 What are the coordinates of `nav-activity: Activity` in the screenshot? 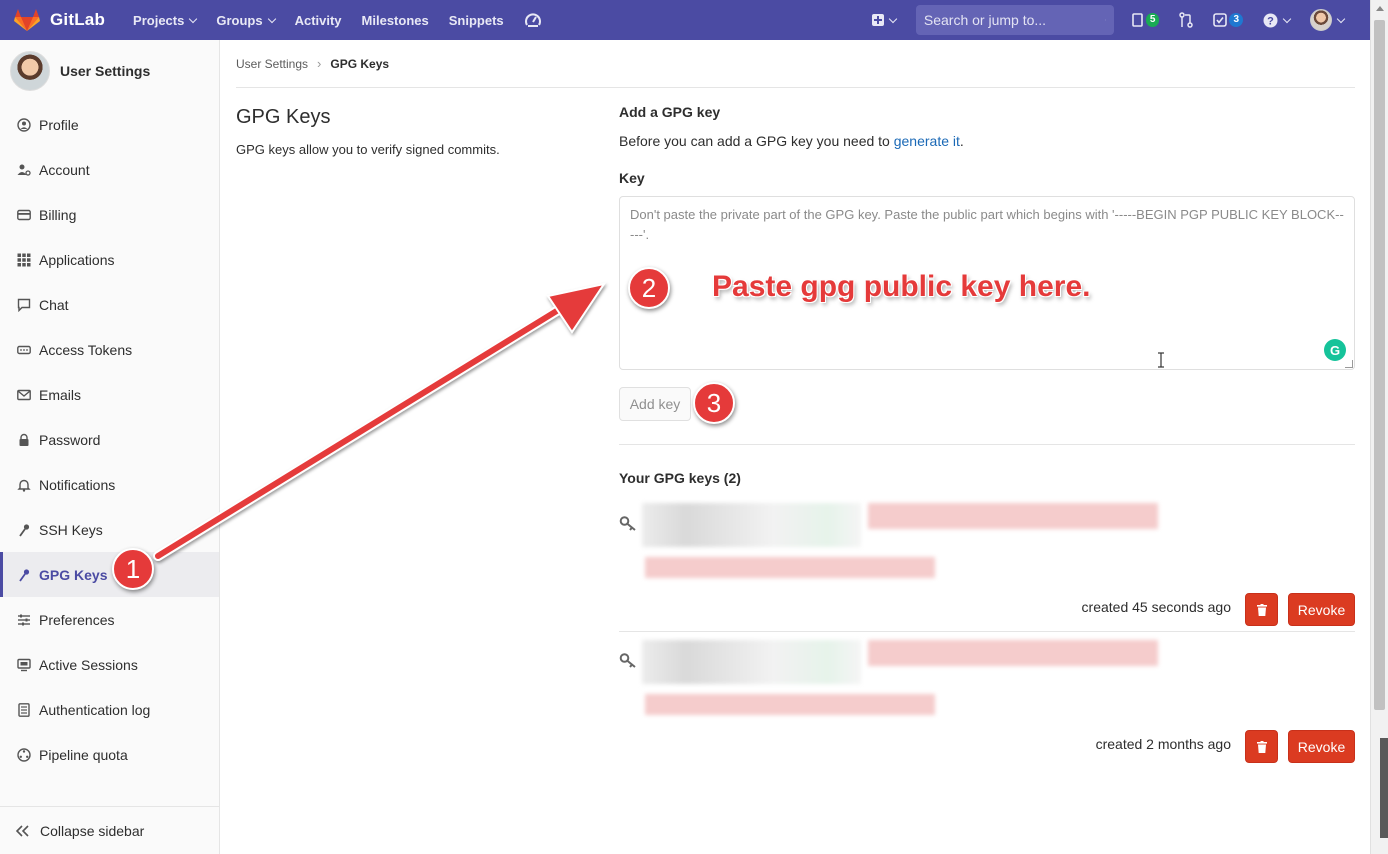 It's located at (318, 20).